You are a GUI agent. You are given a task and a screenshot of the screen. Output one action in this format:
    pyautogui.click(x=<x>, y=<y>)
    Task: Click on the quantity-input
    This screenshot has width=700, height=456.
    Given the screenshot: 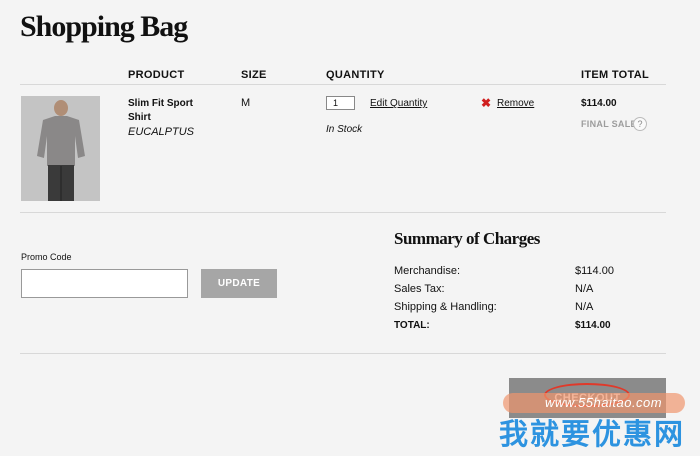 What is the action you would take?
    pyautogui.click(x=340, y=103)
    